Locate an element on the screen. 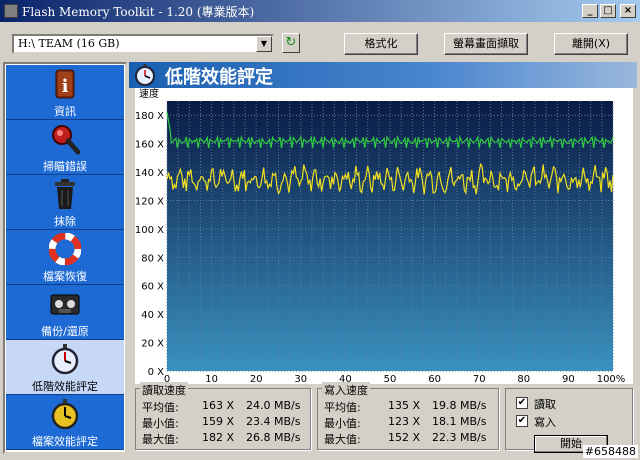 The image size is (640, 460). read-checkbox-label: 讀取 is located at coordinates (545, 404).